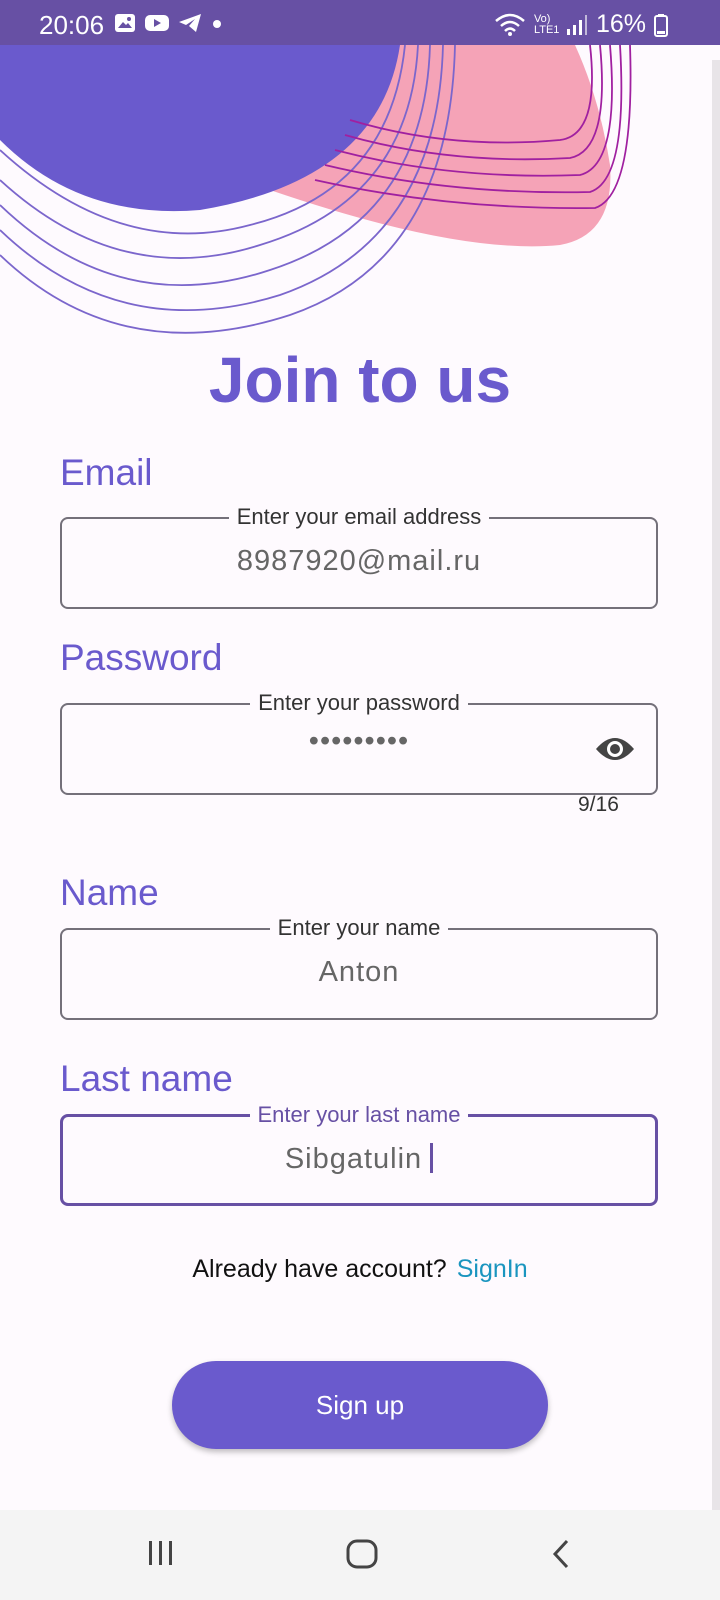 The width and height of the screenshot is (720, 1600). I want to click on last-name-value-row: Sibgatulin, so click(359, 1159).